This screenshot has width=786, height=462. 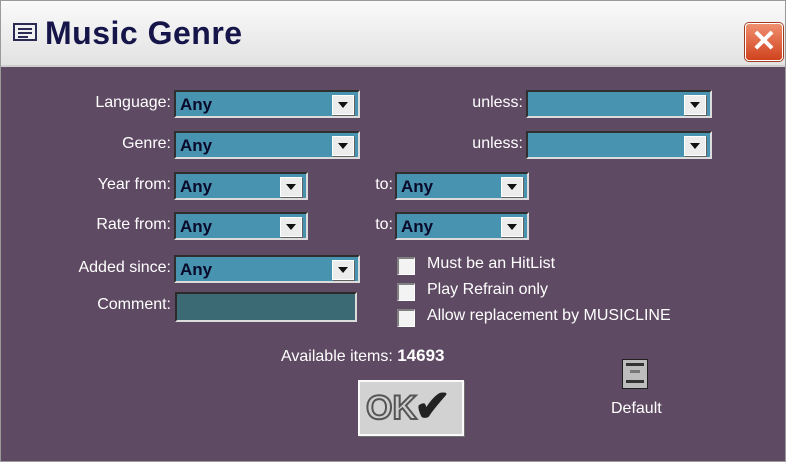 I want to click on year-from-select: Any, so click(x=241, y=186).